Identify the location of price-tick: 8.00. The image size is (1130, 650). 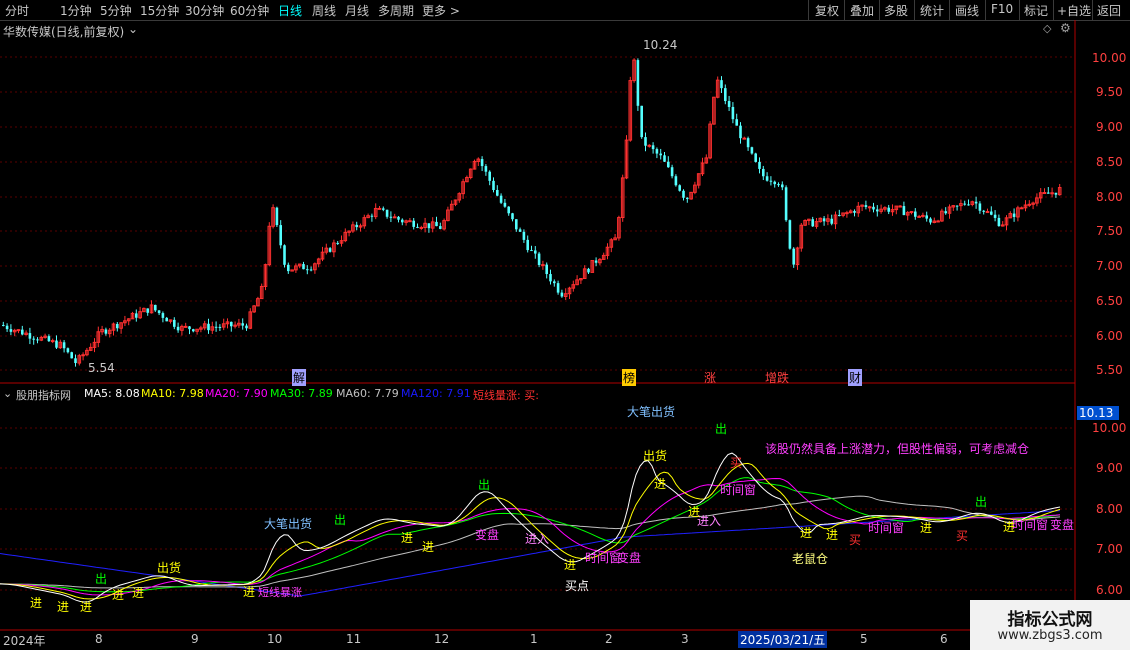
(1109, 197).